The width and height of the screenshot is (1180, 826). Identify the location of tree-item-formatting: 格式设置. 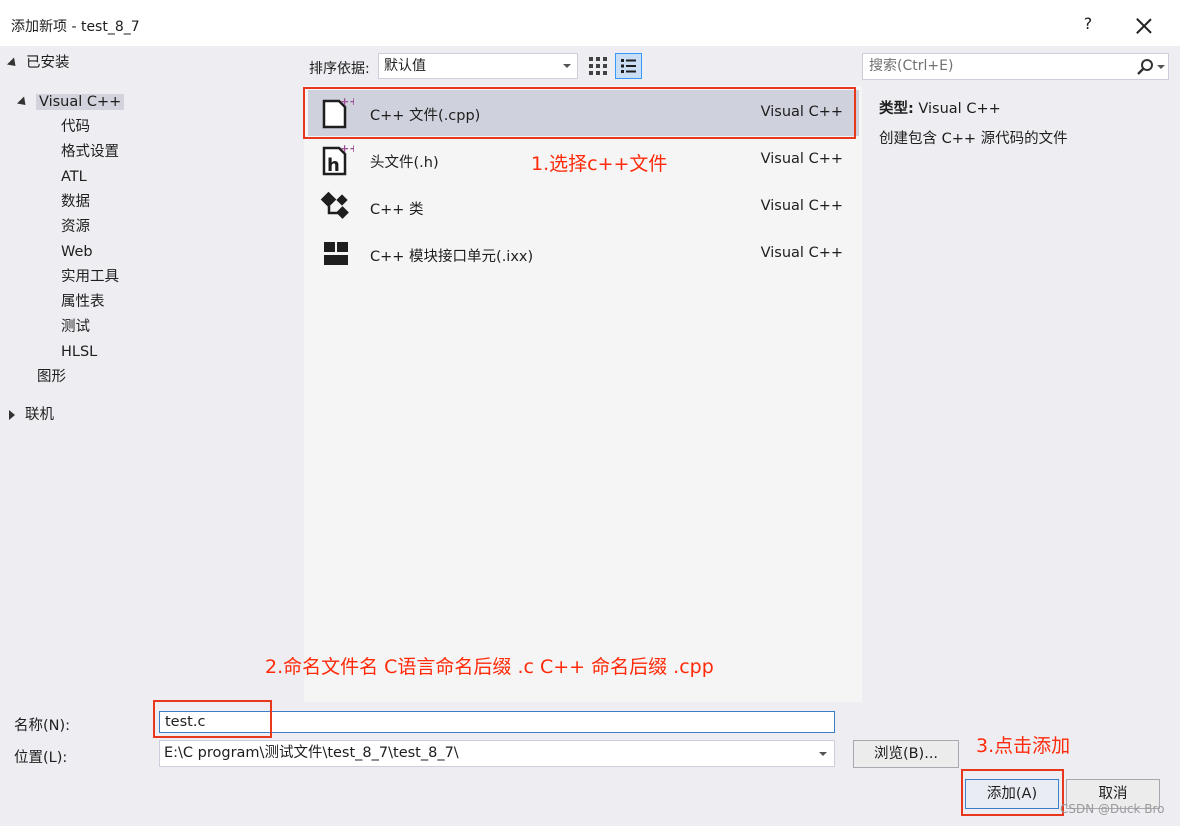
(90, 152).